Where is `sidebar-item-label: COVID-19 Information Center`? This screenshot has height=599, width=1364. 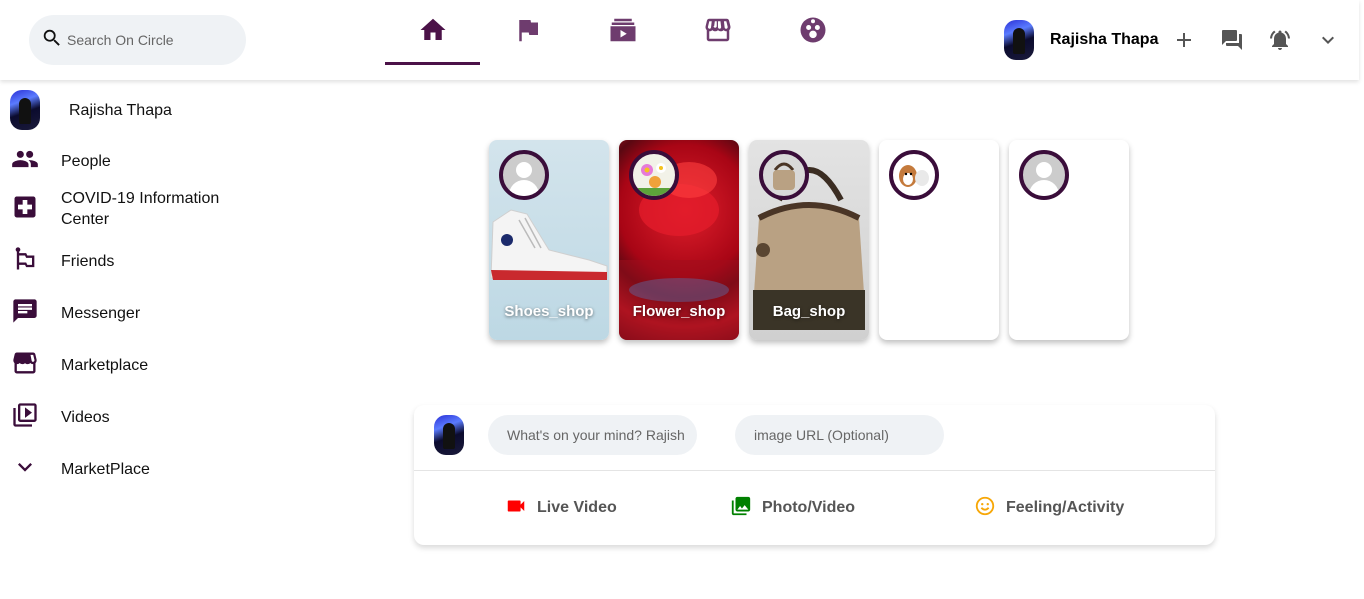
sidebar-item-label: COVID-19 Information Center is located at coordinates (140, 209).